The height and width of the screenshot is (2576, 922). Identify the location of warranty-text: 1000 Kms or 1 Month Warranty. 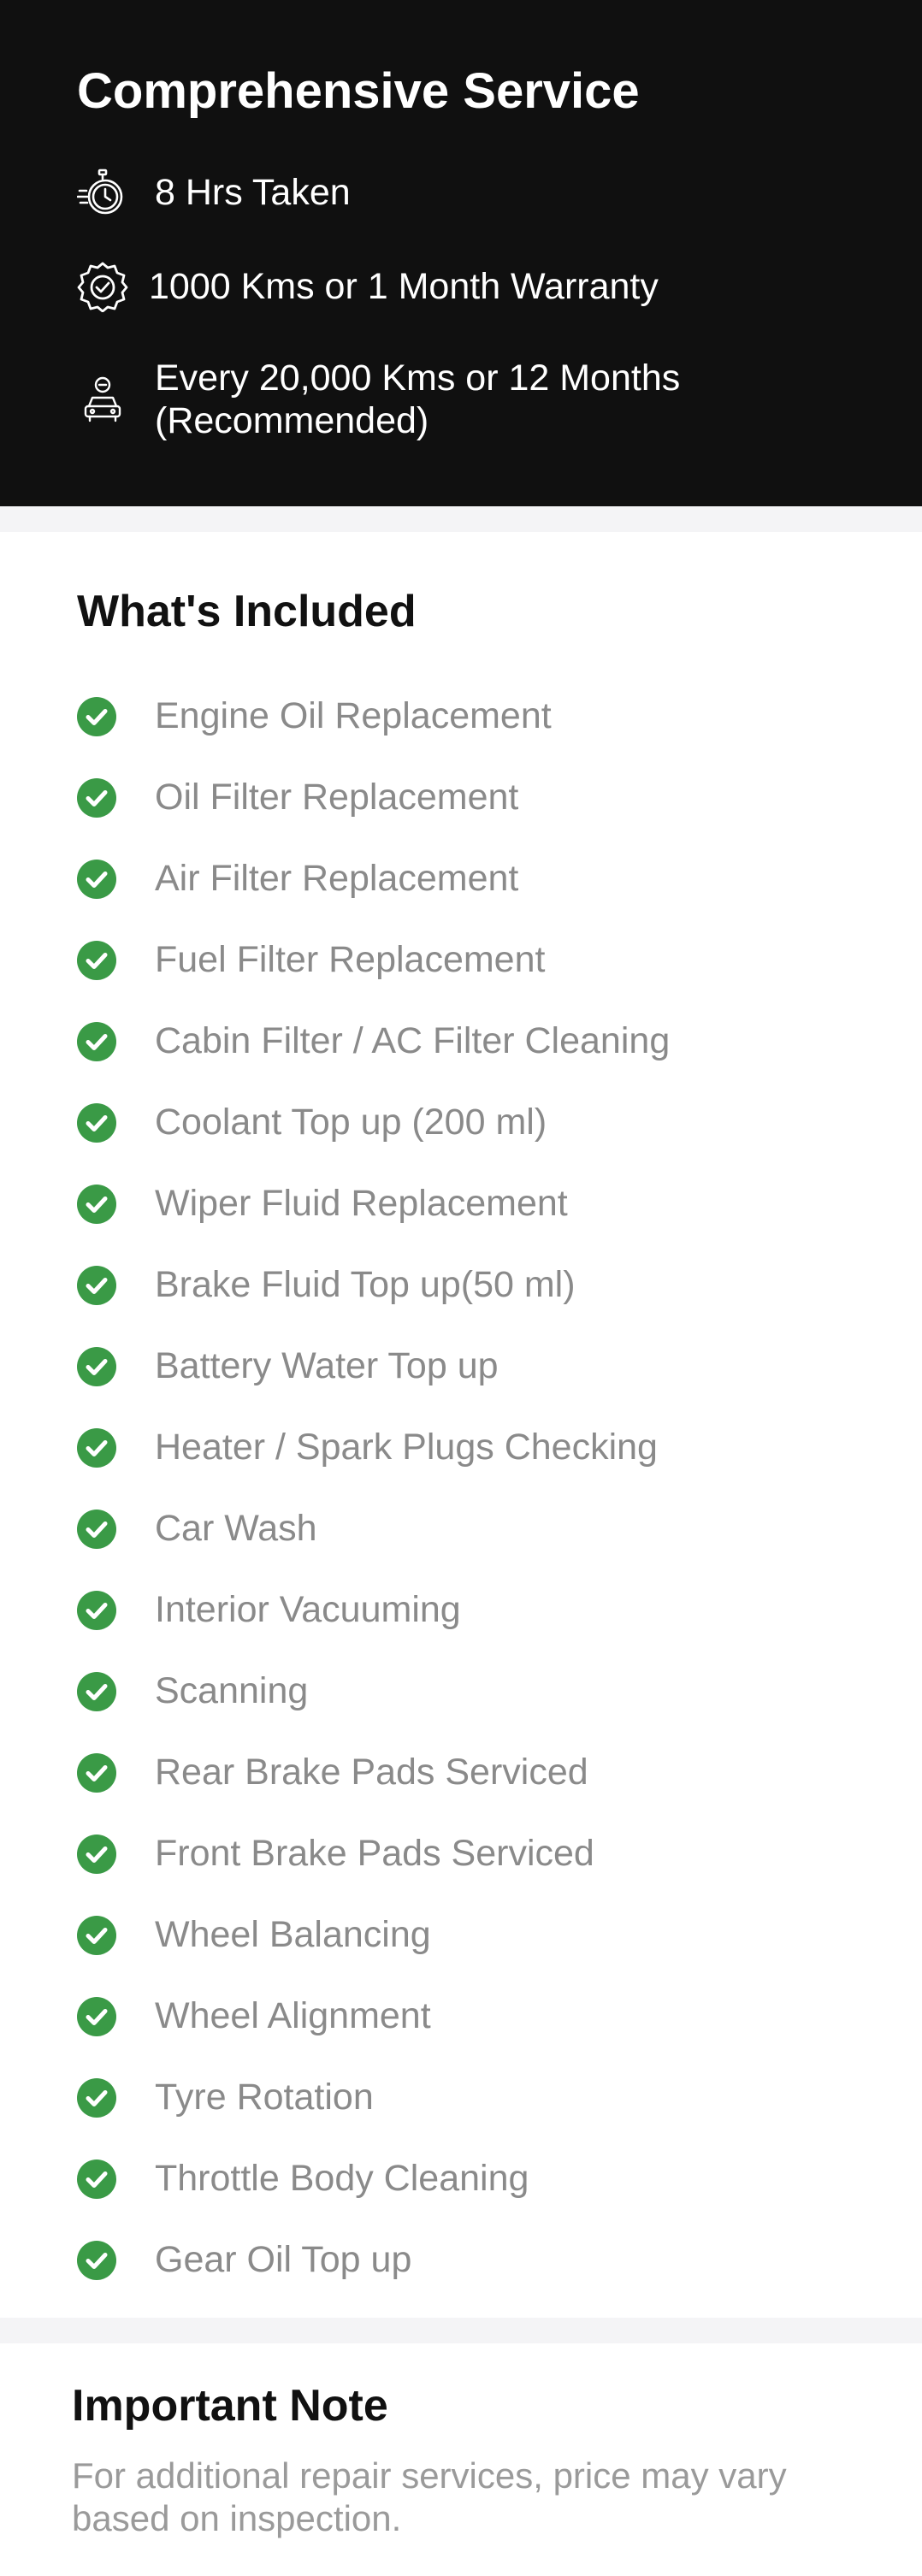
(404, 286).